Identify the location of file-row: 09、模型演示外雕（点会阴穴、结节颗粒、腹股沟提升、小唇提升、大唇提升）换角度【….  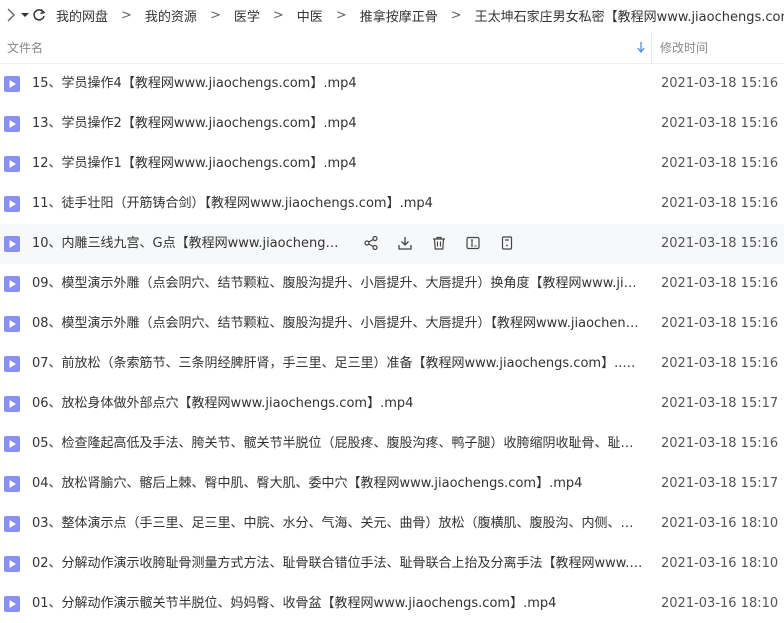
(392, 284).